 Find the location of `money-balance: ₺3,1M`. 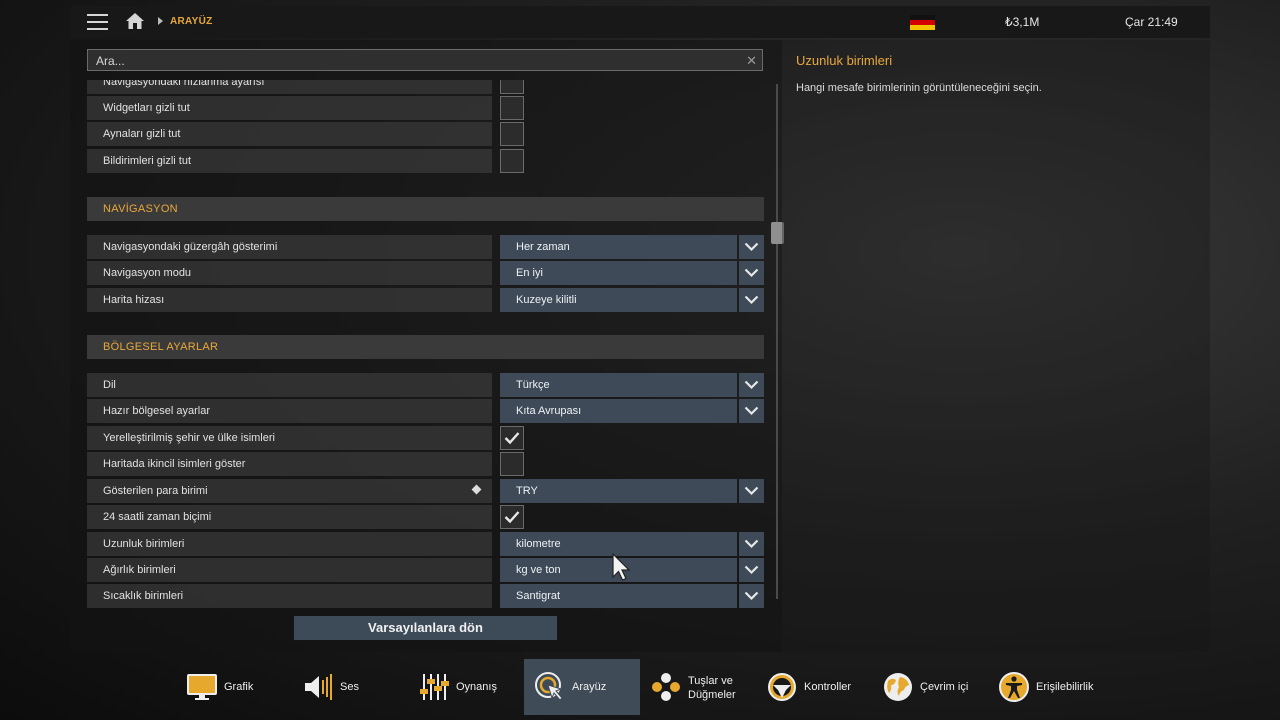

money-balance: ₺3,1M is located at coordinates (1022, 22).